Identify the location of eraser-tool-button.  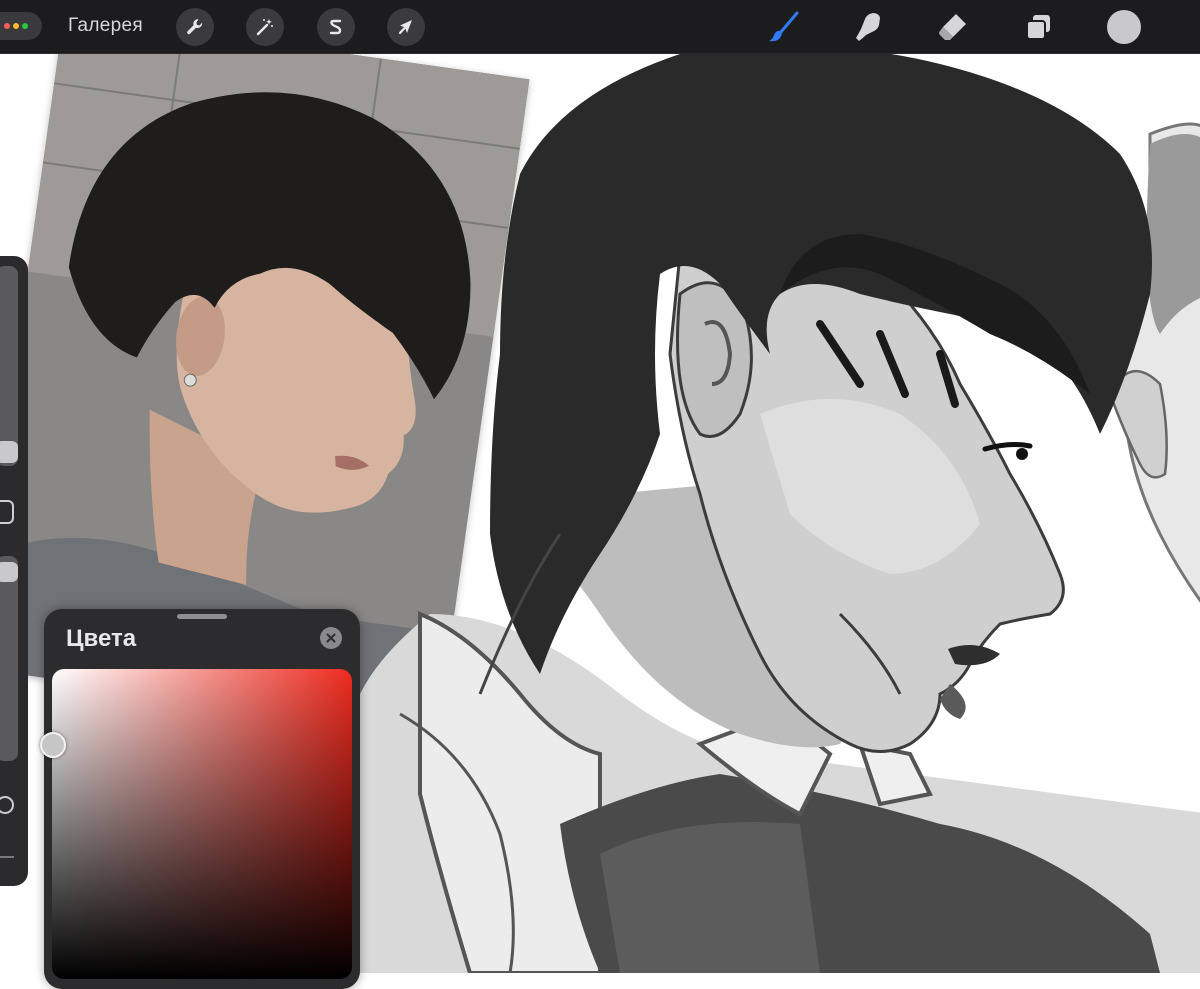
(953, 27).